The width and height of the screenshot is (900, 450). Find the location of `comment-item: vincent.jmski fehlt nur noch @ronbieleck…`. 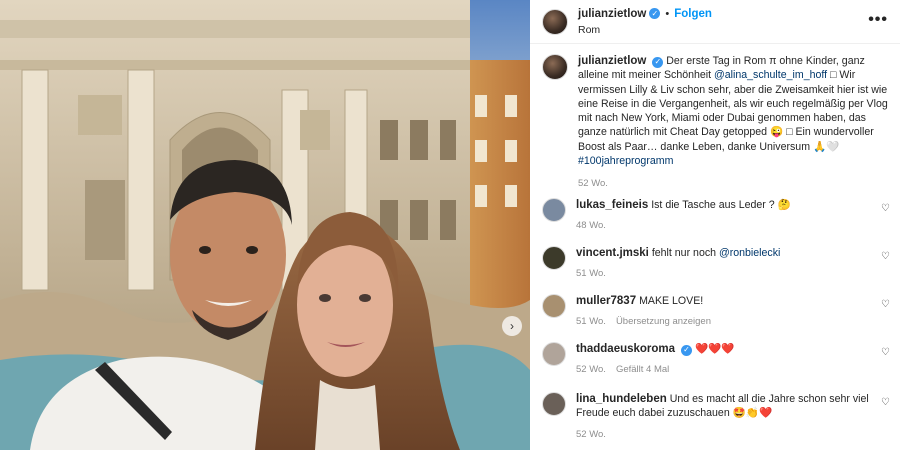

comment-item: vincent.jmski fehlt nur noch @ronbieleck… is located at coordinates (717, 264).